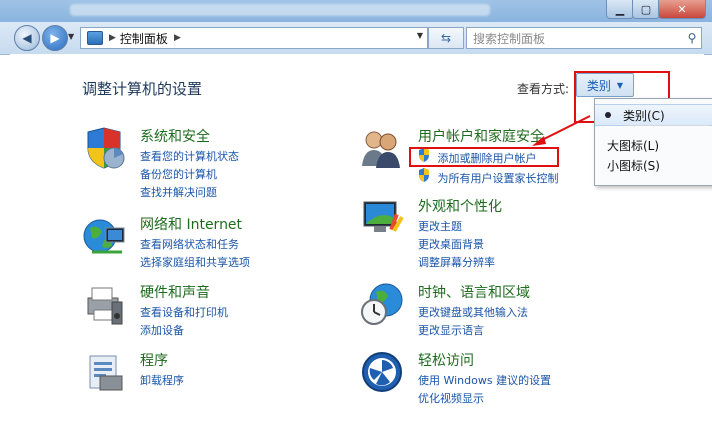 Image resolution: width=712 pixels, height=424 pixels. Describe the element at coordinates (575, 38) in the screenshot. I see `search-input: 搜索控制面板` at that location.